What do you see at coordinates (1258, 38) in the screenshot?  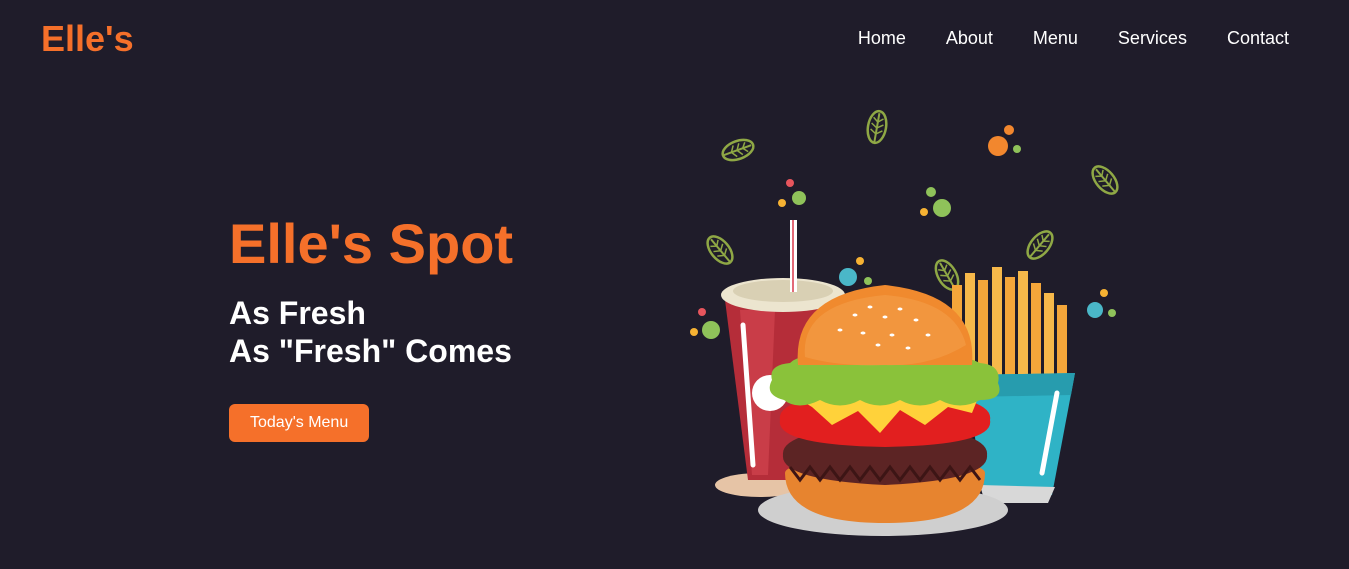 I see `nav-contact: Contact` at bounding box center [1258, 38].